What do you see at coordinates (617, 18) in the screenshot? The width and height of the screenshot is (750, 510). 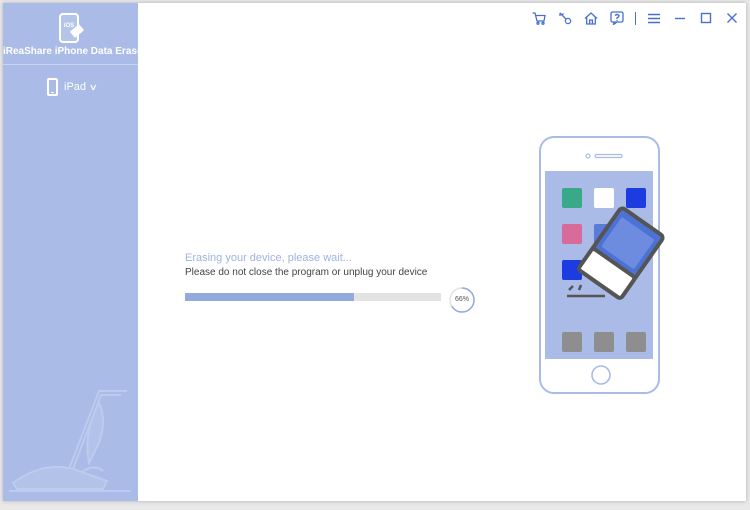 I see `help-icon` at bounding box center [617, 18].